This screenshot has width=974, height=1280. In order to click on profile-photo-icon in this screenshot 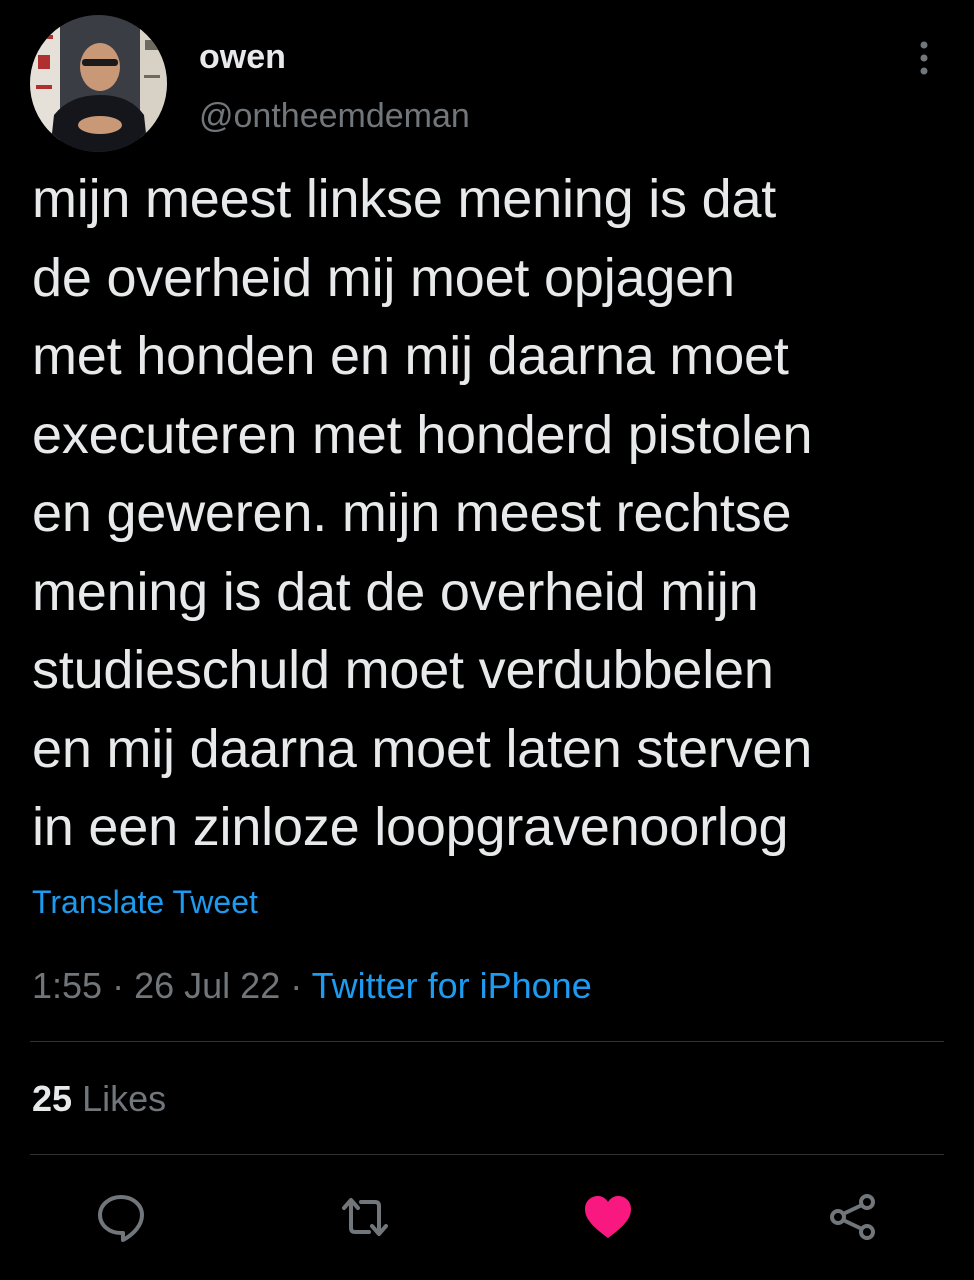, I will do `click(98, 83)`.